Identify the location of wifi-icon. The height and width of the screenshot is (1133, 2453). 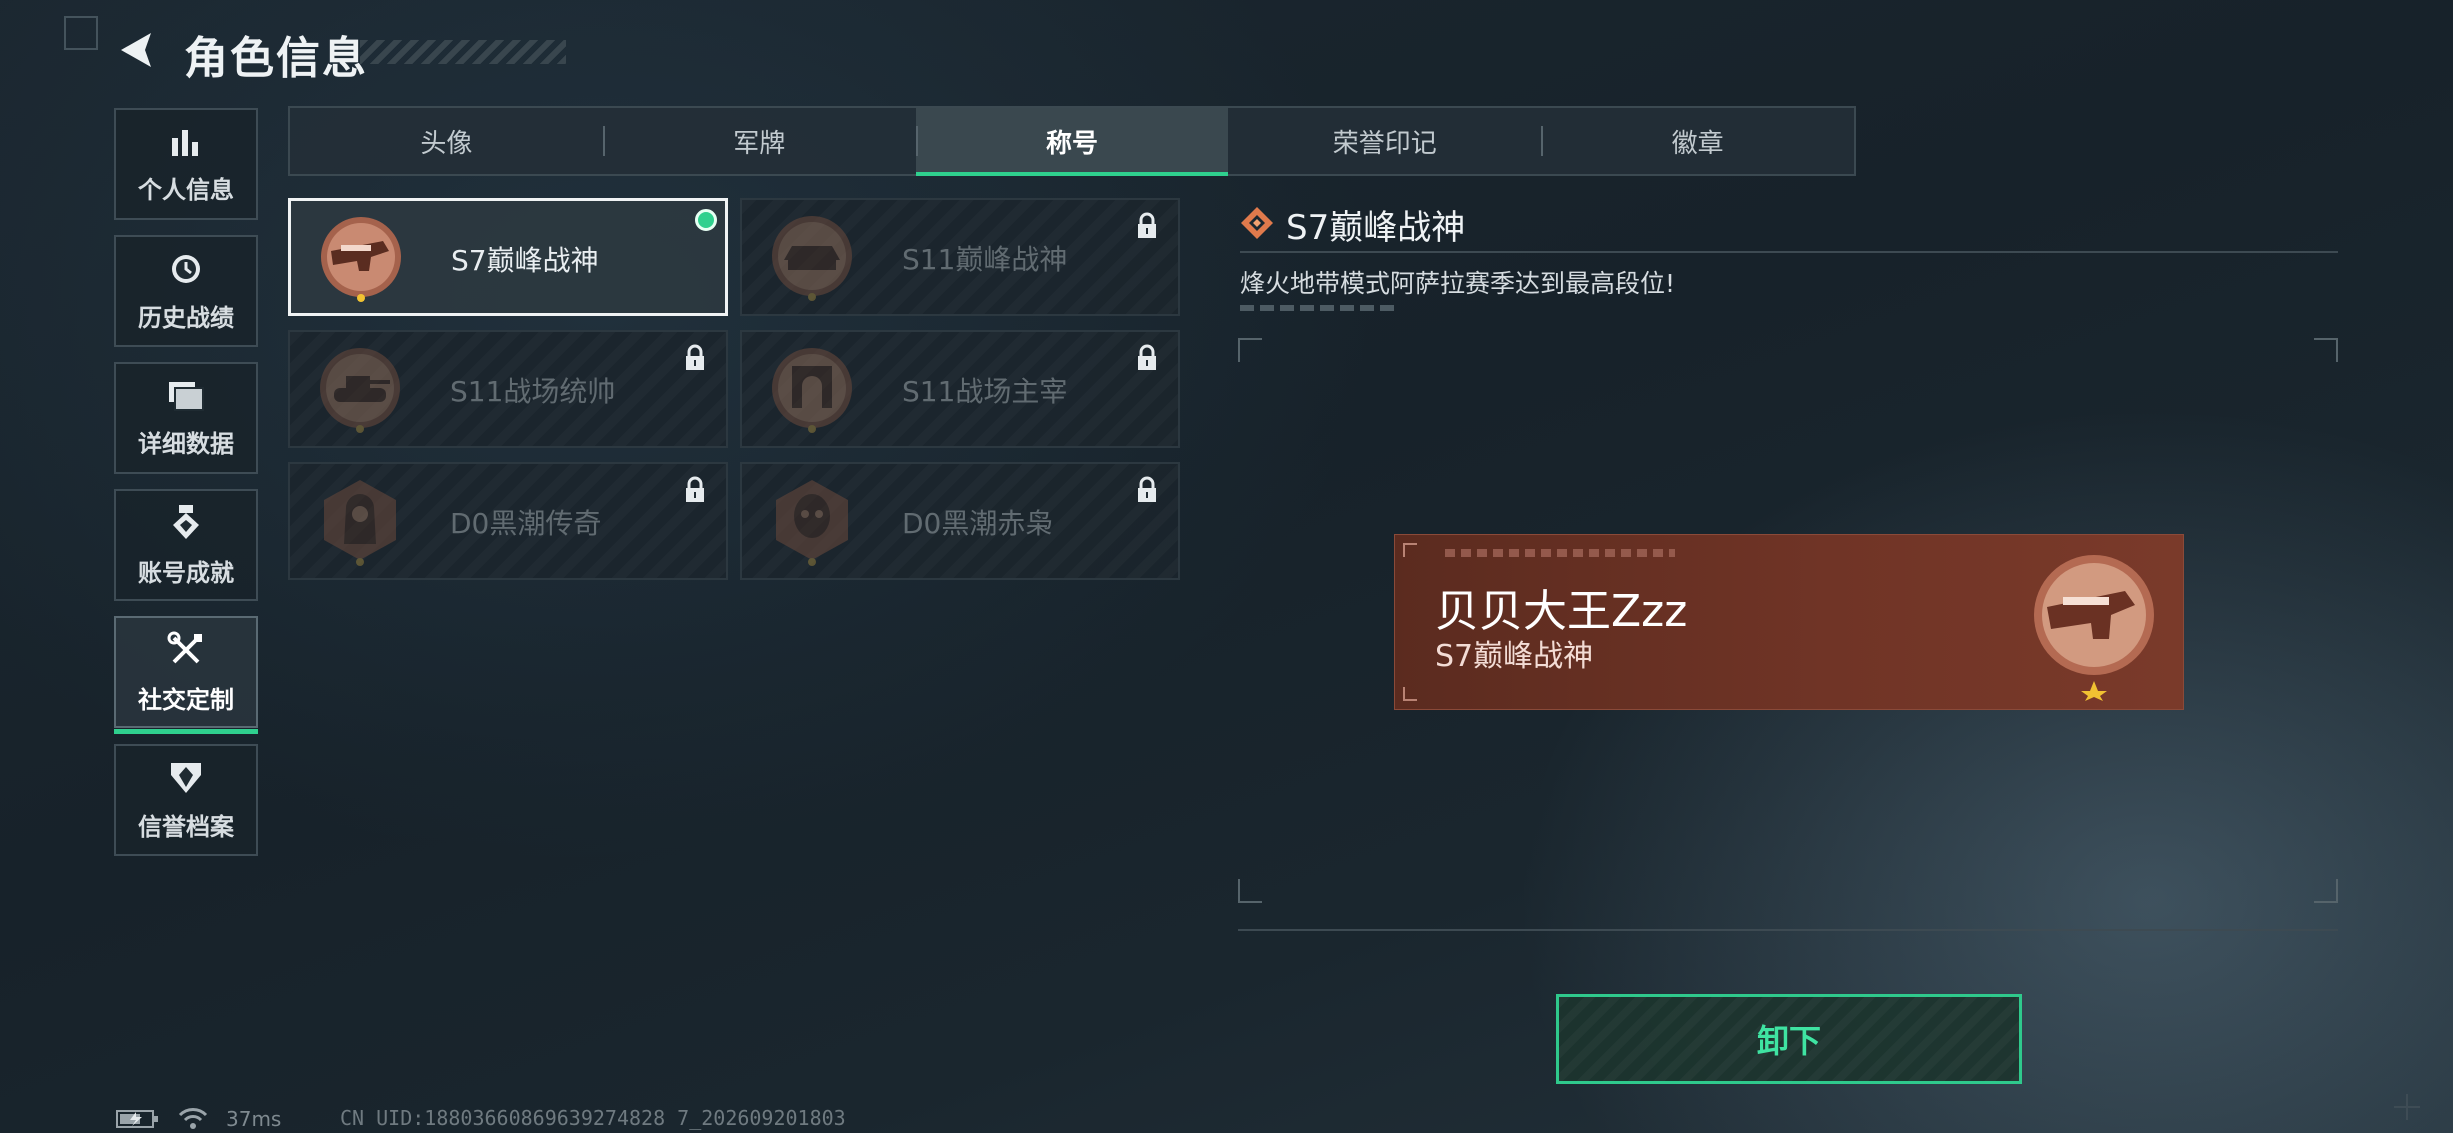
(193, 1118).